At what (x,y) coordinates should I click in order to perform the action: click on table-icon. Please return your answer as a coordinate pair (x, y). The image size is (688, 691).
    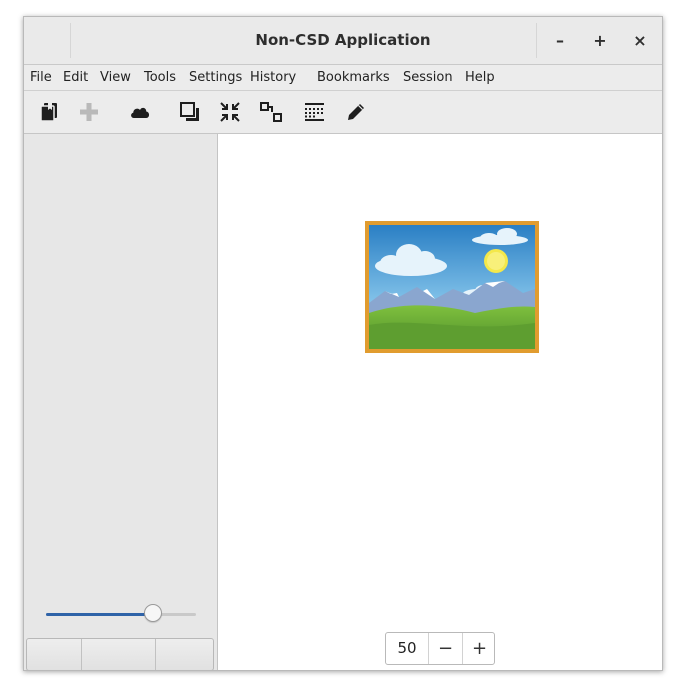
    Looking at the image, I should click on (315, 112).